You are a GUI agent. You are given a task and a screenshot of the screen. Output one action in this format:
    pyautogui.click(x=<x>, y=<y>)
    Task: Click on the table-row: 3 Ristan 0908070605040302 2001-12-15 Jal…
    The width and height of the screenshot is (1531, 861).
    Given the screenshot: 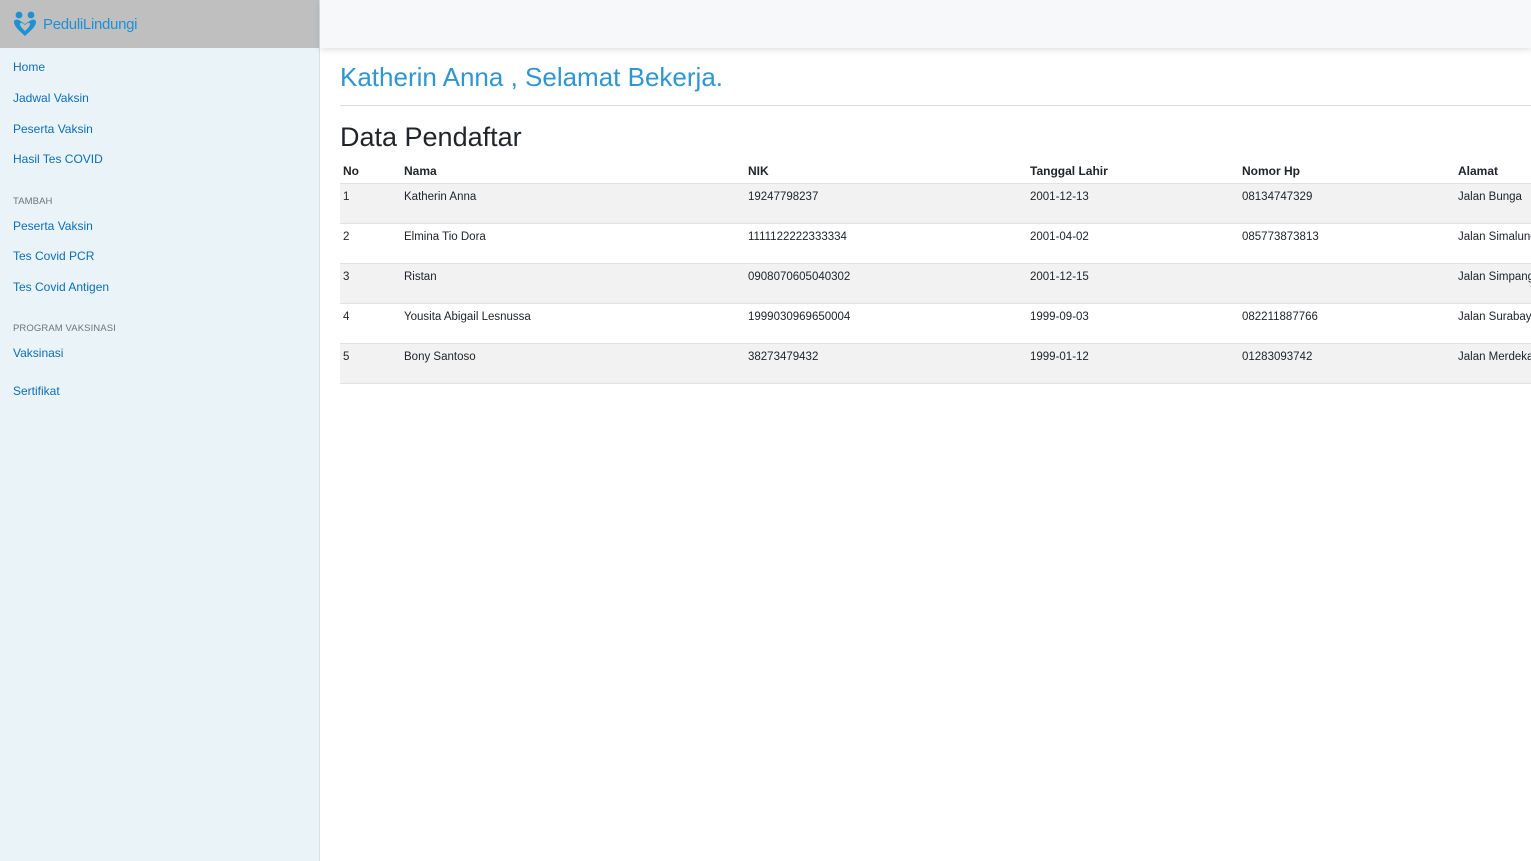 What is the action you would take?
    pyautogui.click(x=935, y=283)
    